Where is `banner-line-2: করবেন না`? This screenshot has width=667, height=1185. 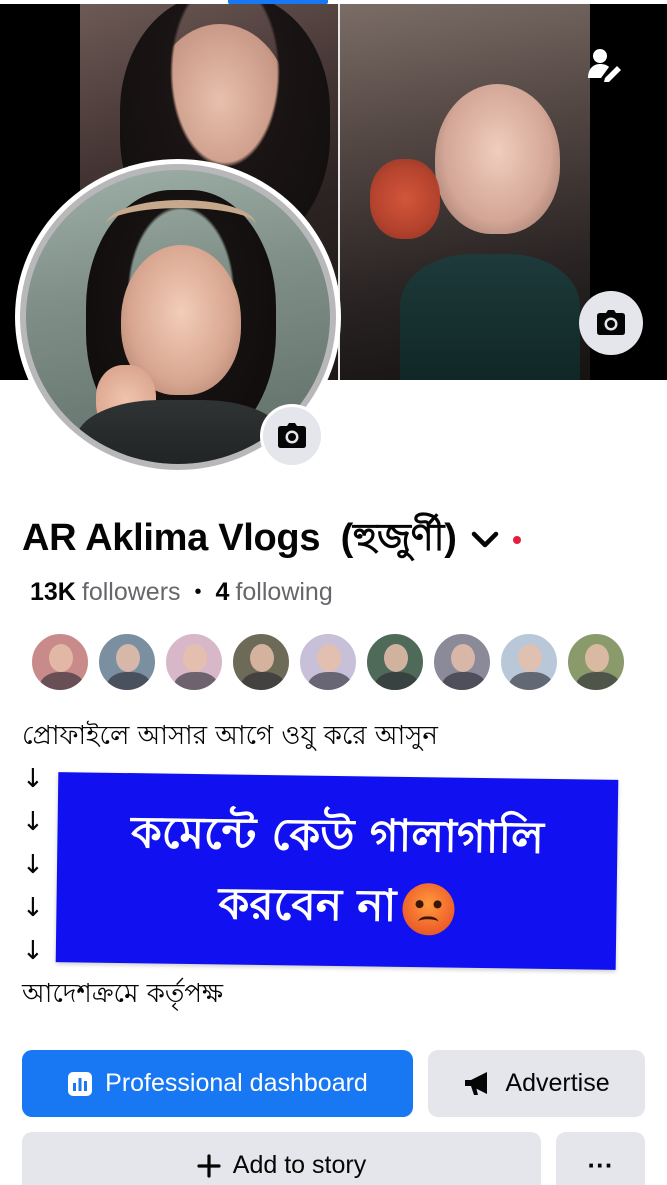
banner-line-2: করবেন না is located at coordinates (307, 905).